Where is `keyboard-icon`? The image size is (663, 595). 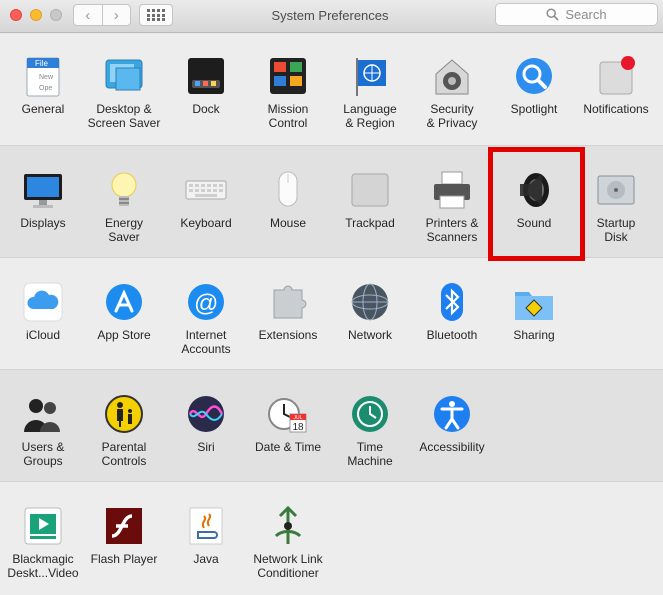 keyboard-icon is located at coordinates (206, 190).